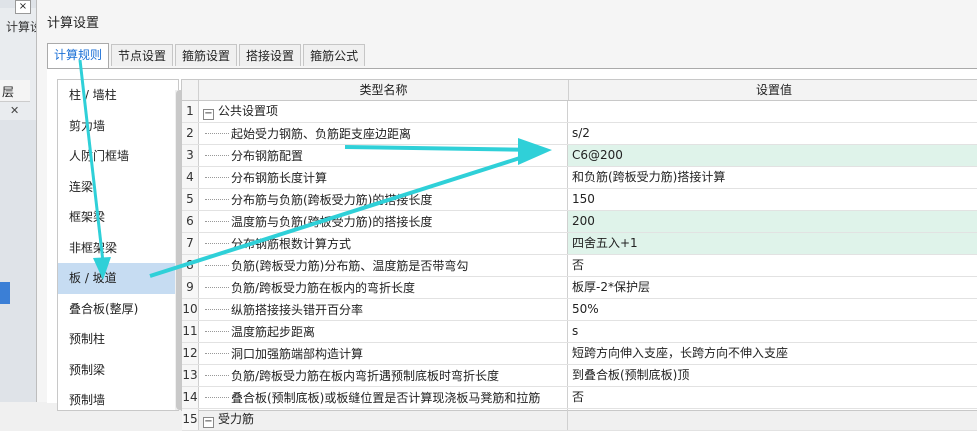 The width and height of the screenshot is (977, 431). Describe the element at coordinates (384, 90) in the screenshot. I see `header-type-name: 类型名称` at that location.